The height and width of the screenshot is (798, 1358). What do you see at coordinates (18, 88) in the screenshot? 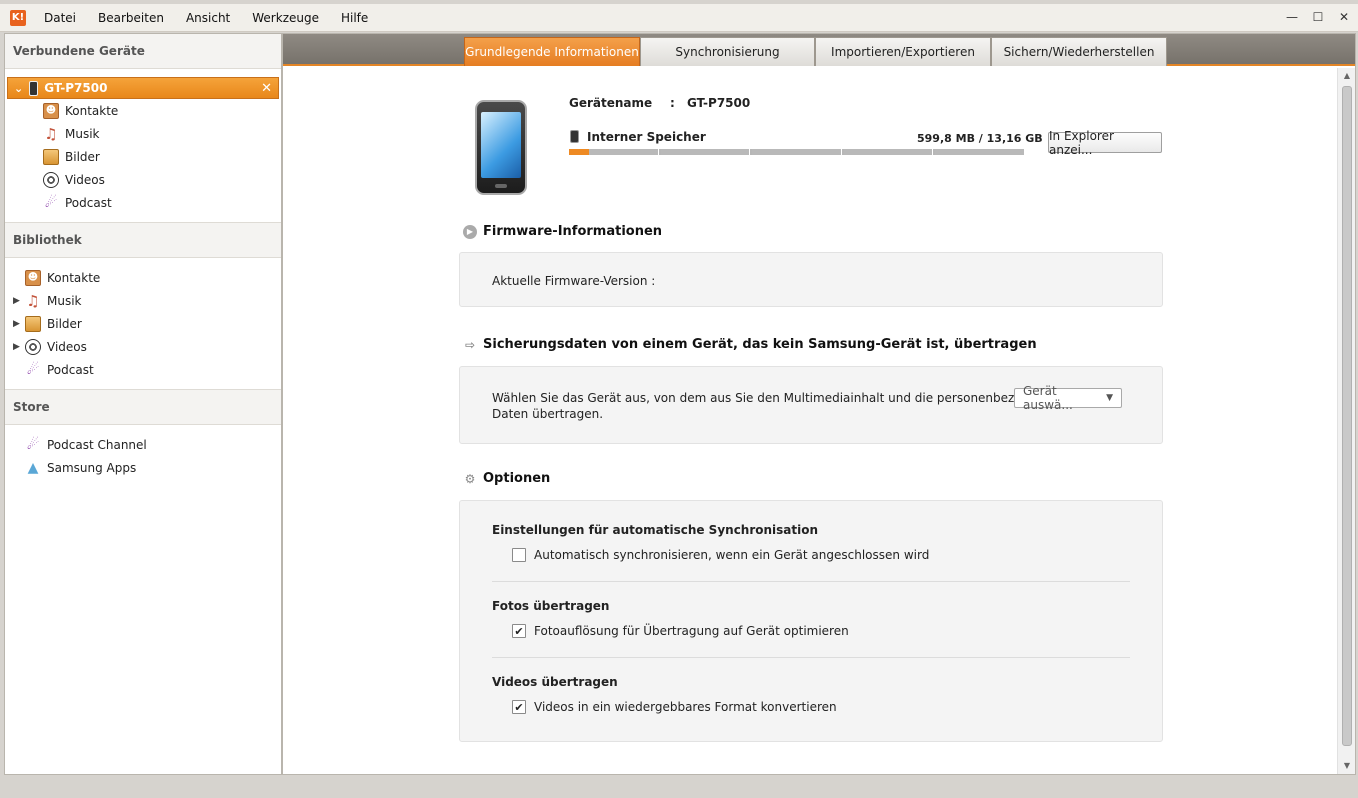
I see `chevron-down-icon: ⌄` at bounding box center [18, 88].